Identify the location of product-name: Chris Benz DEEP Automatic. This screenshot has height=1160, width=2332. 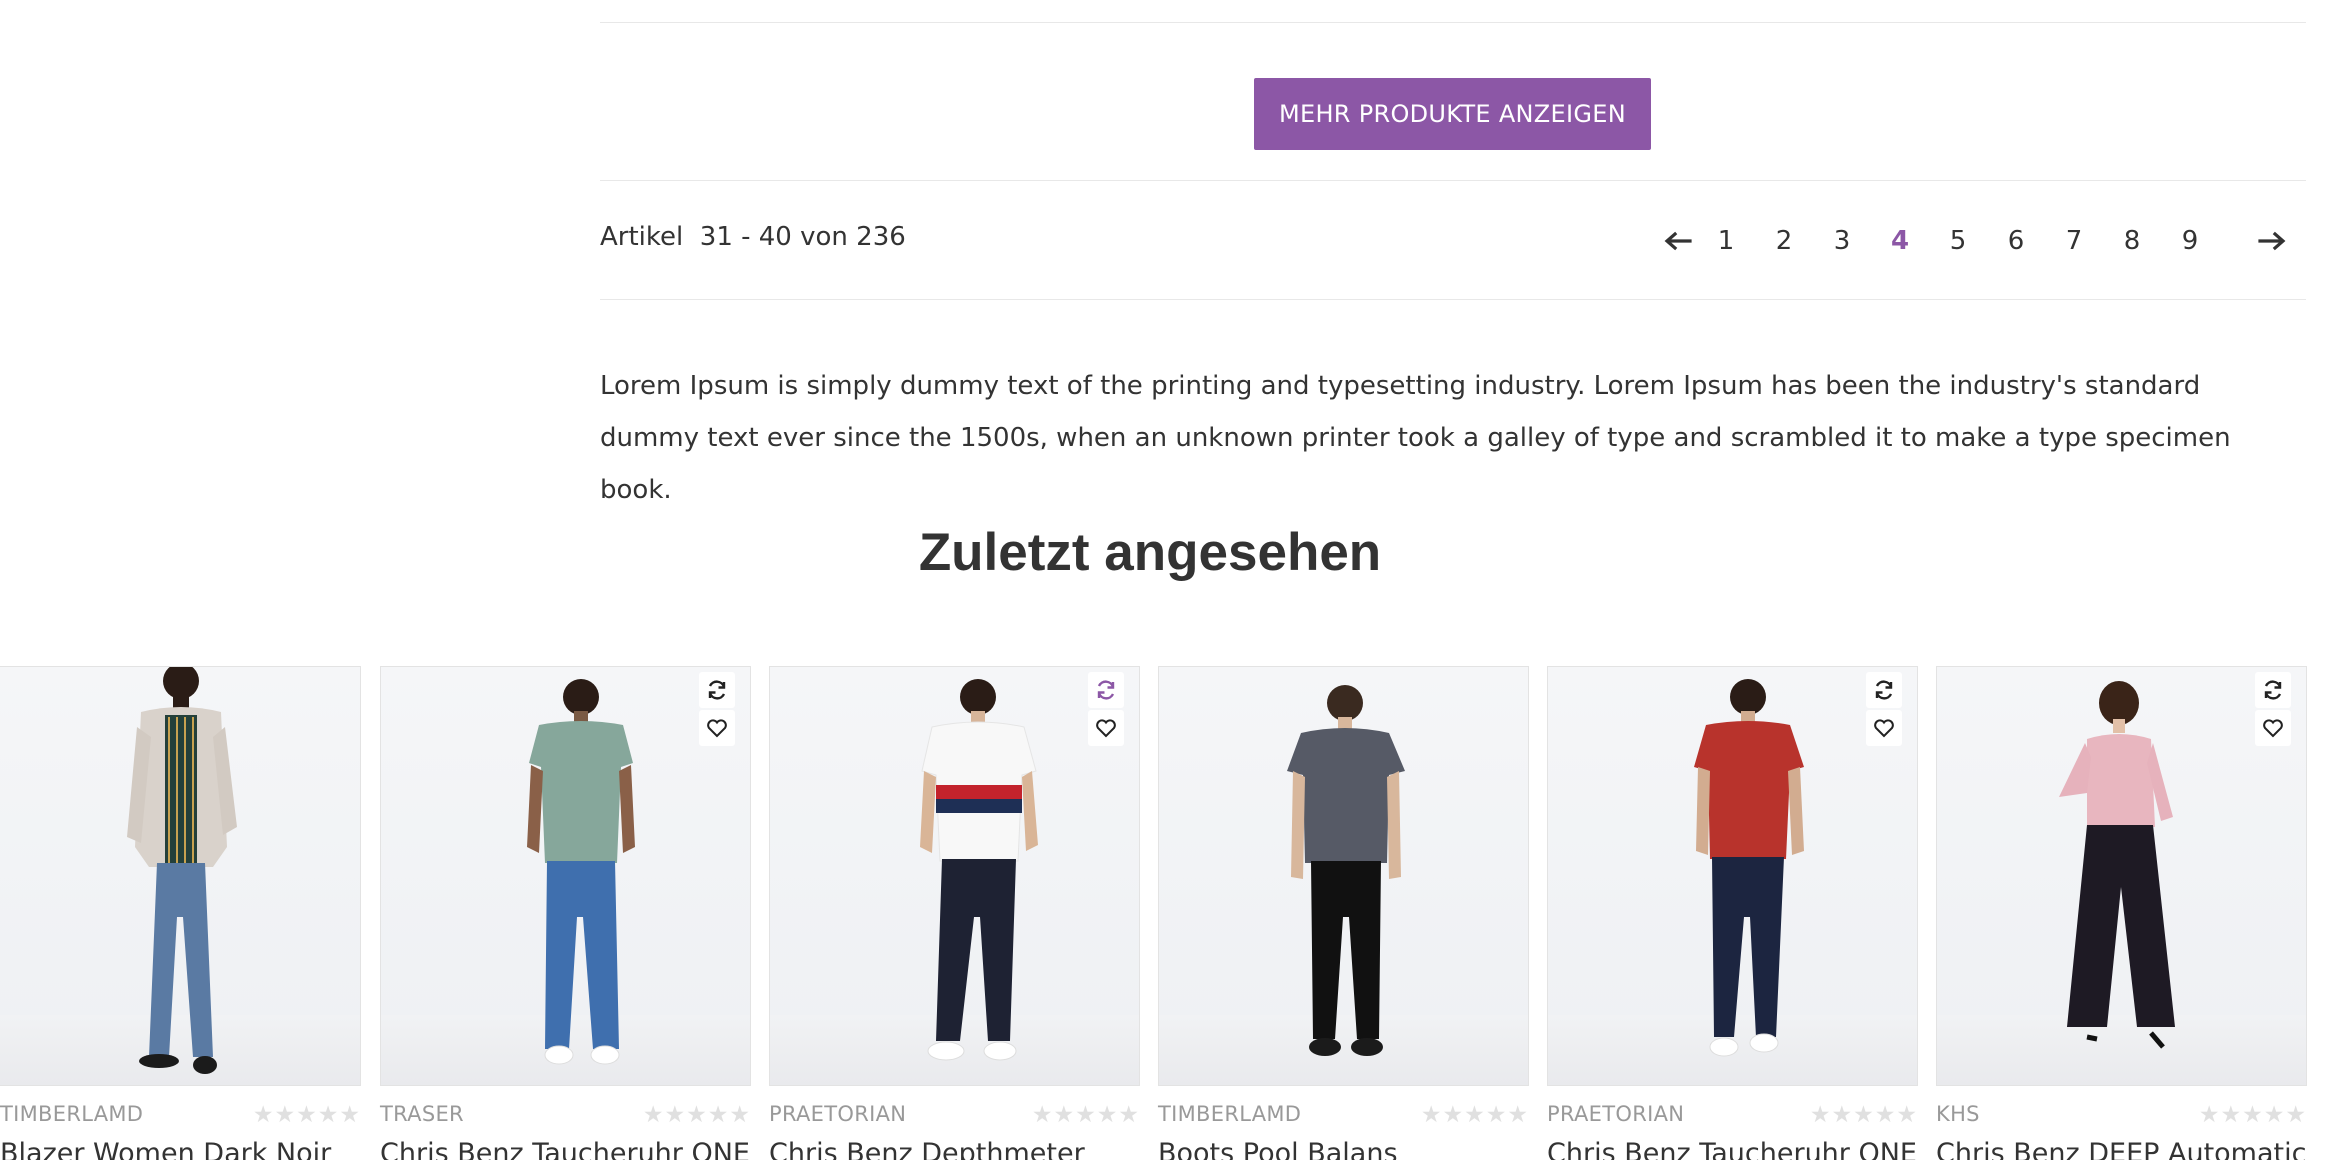
(2121, 1149).